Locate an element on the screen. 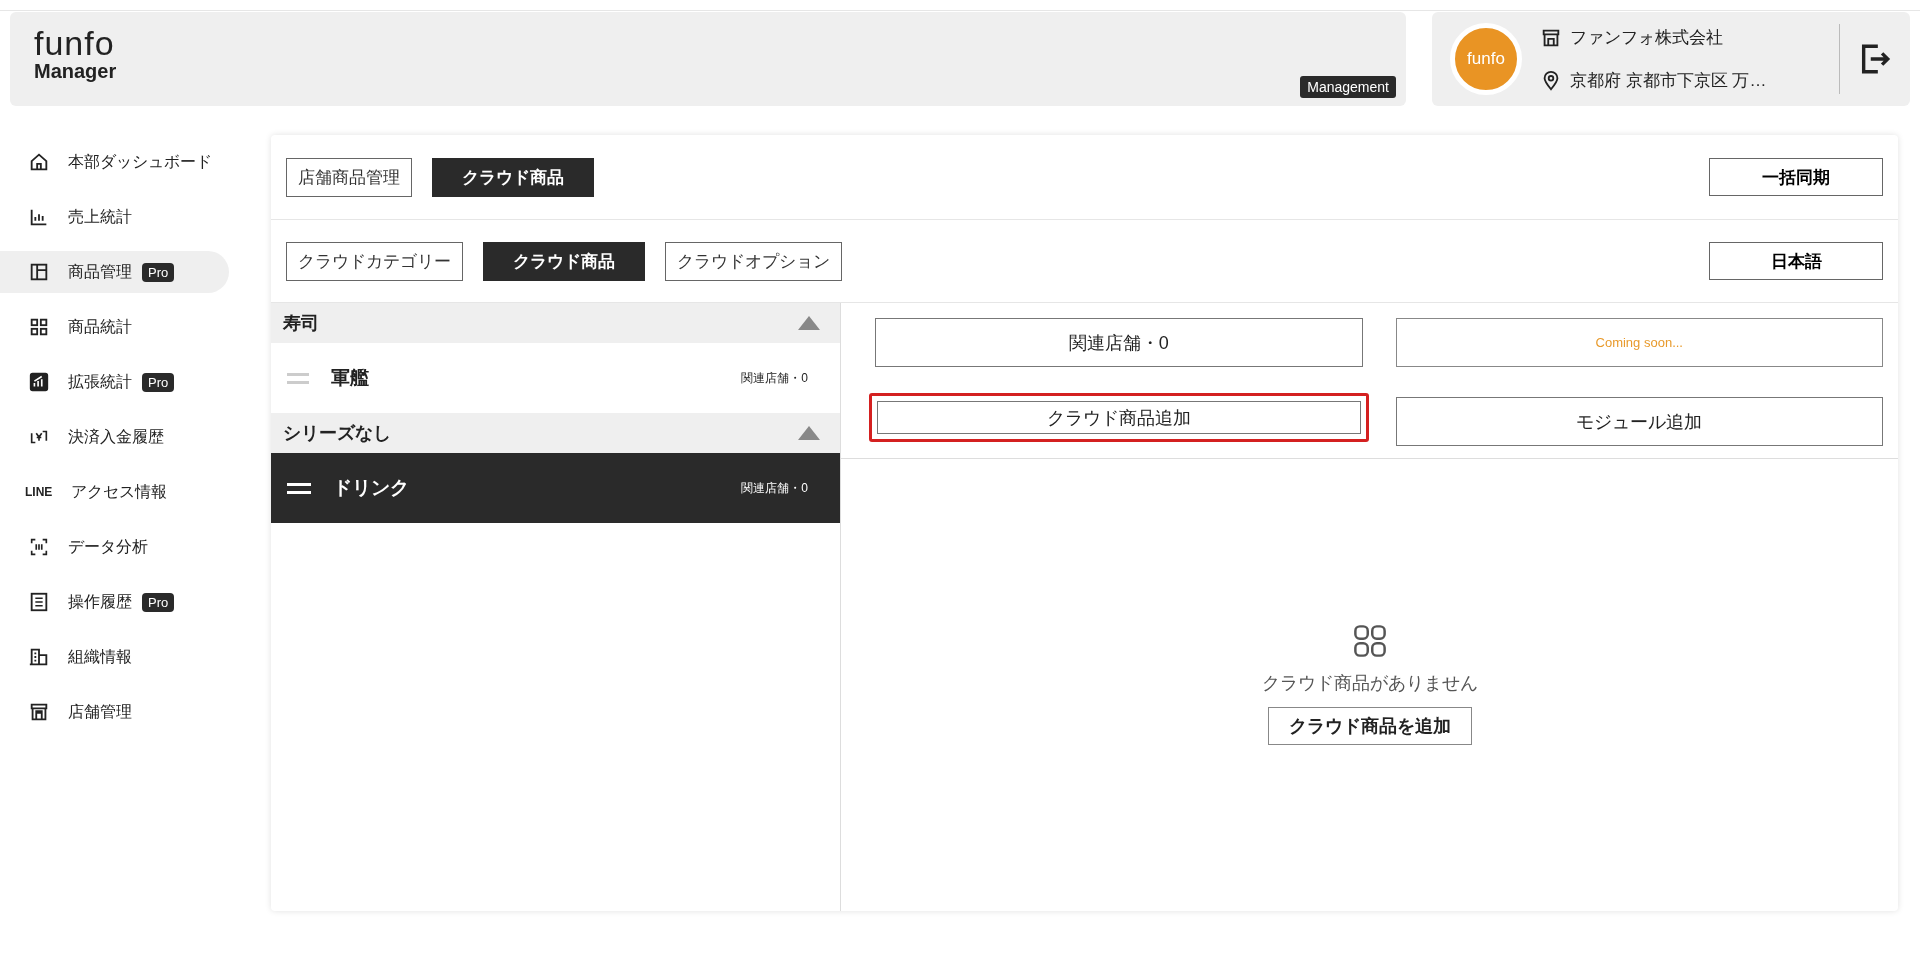  sidebar-label: 商品管理 is located at coordinates (100, 271).